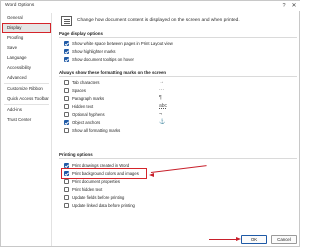 This screenshot has height=247, width=320. I want to click on option-label: Tab characters, so click(86, 82).